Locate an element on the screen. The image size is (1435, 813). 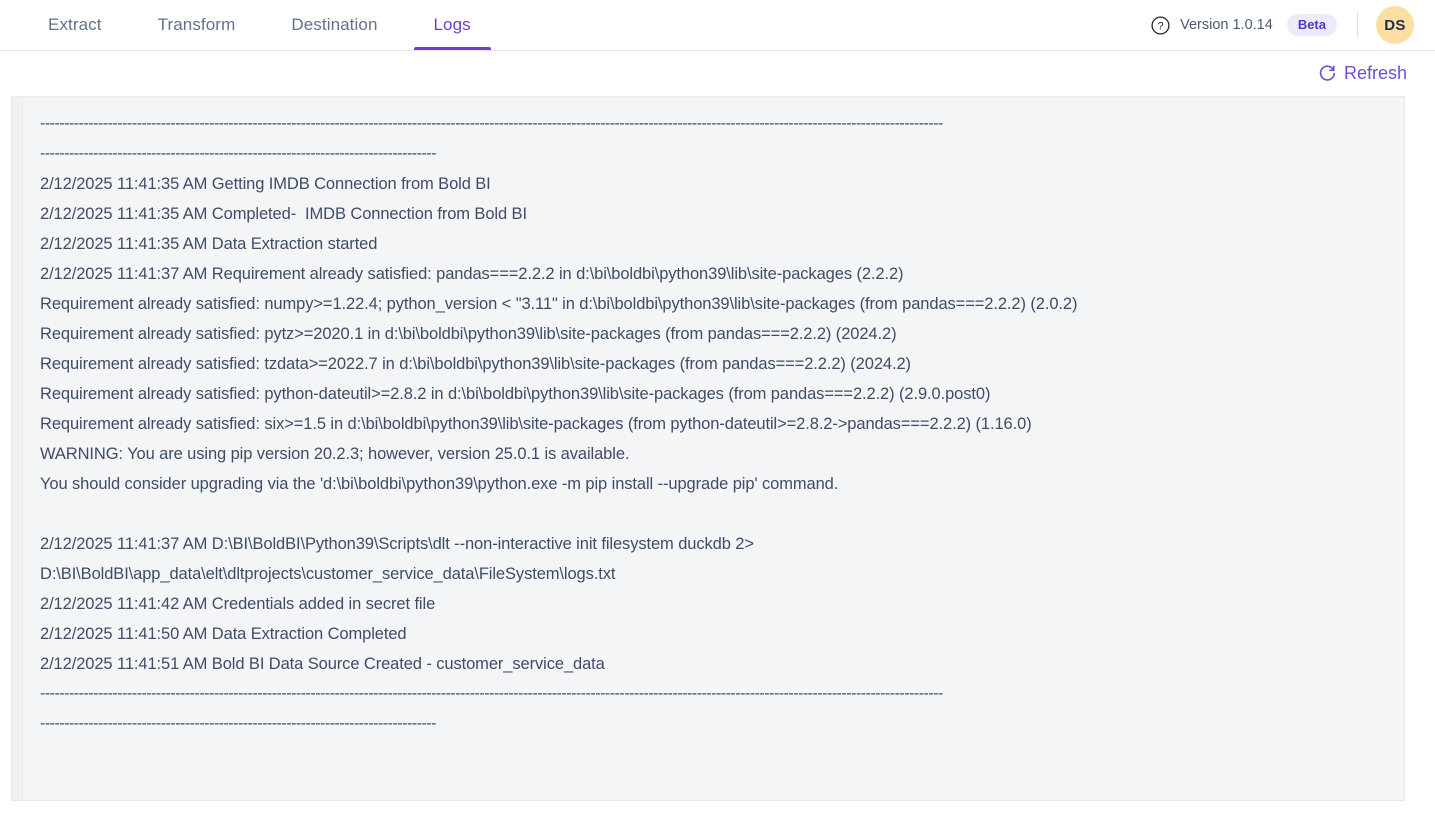
avatar: DS is located at coordinates (1395, 25).